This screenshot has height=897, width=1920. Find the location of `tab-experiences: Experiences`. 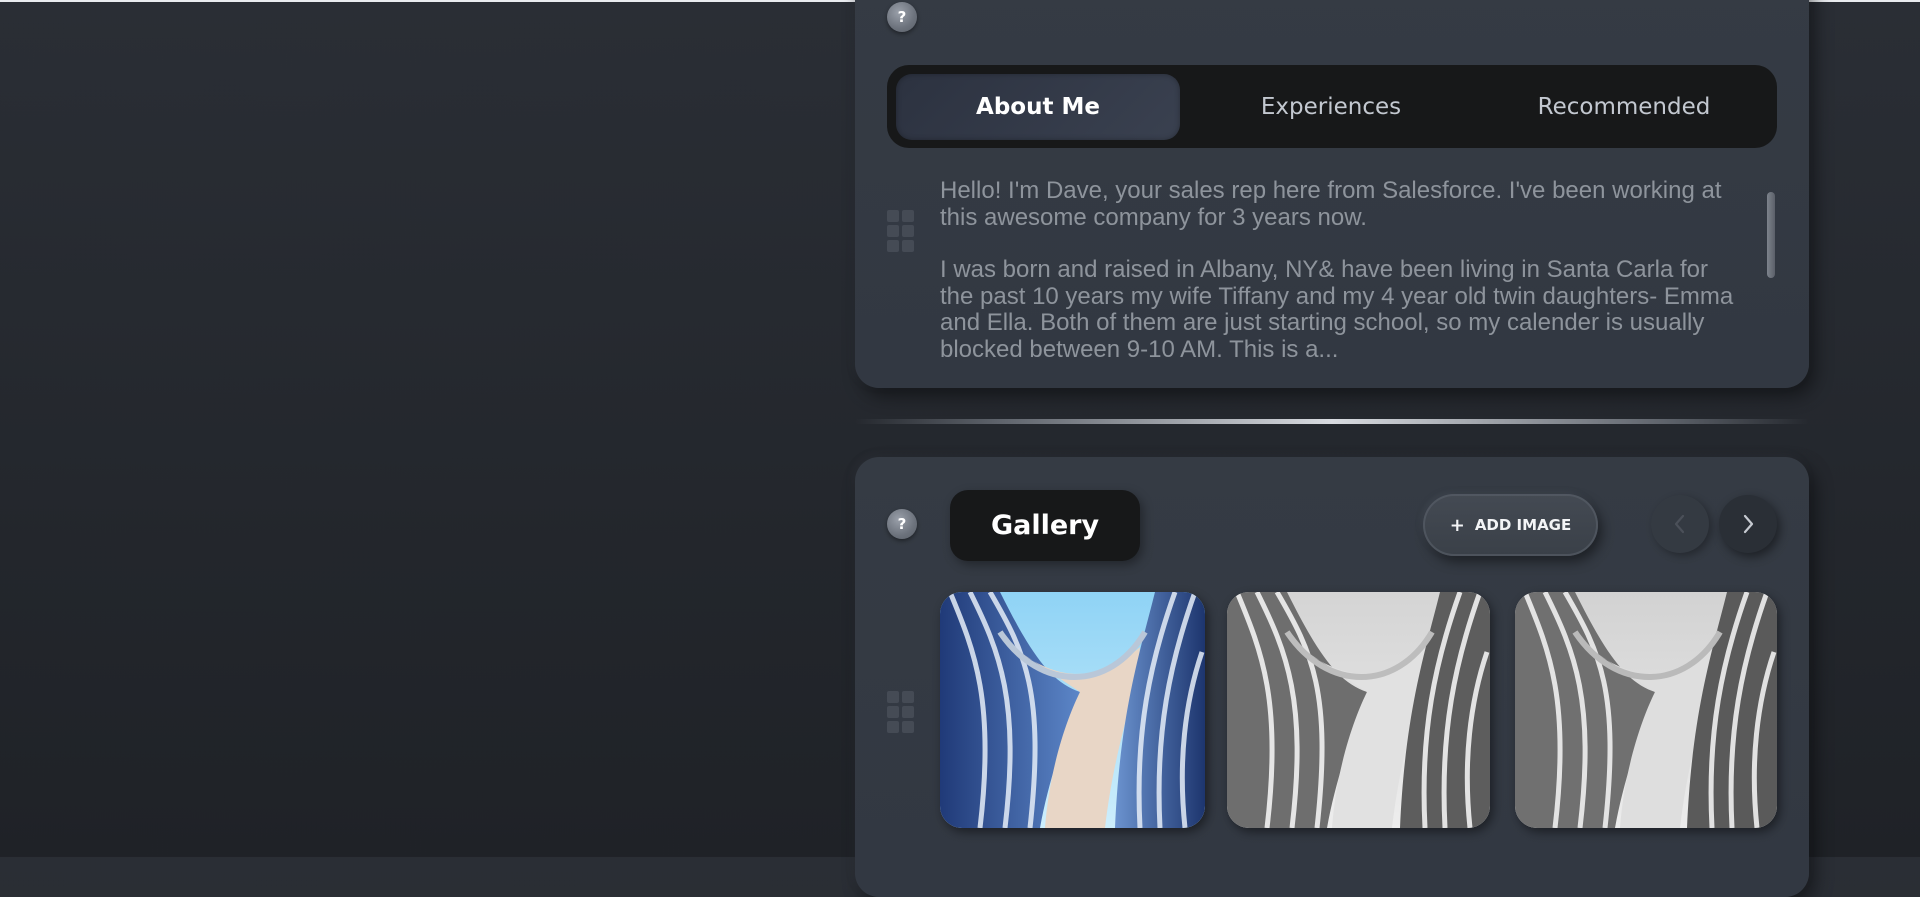

tab-experiences: Experiences is located at coordinates (1331, 107).